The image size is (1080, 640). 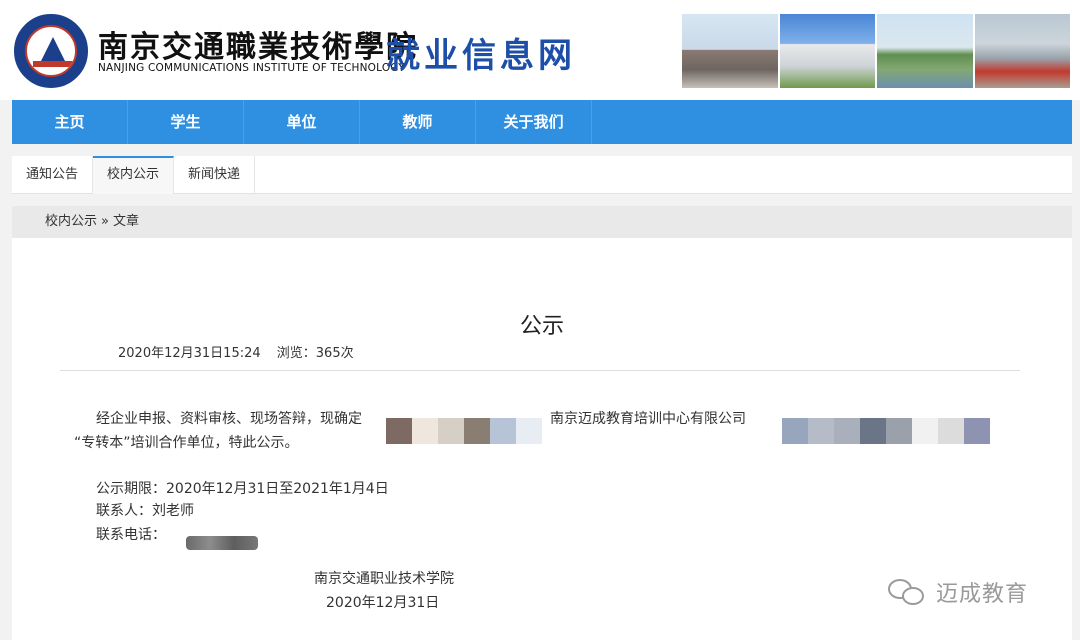 I want to click on logo-bar, so click(x=53, y=64).